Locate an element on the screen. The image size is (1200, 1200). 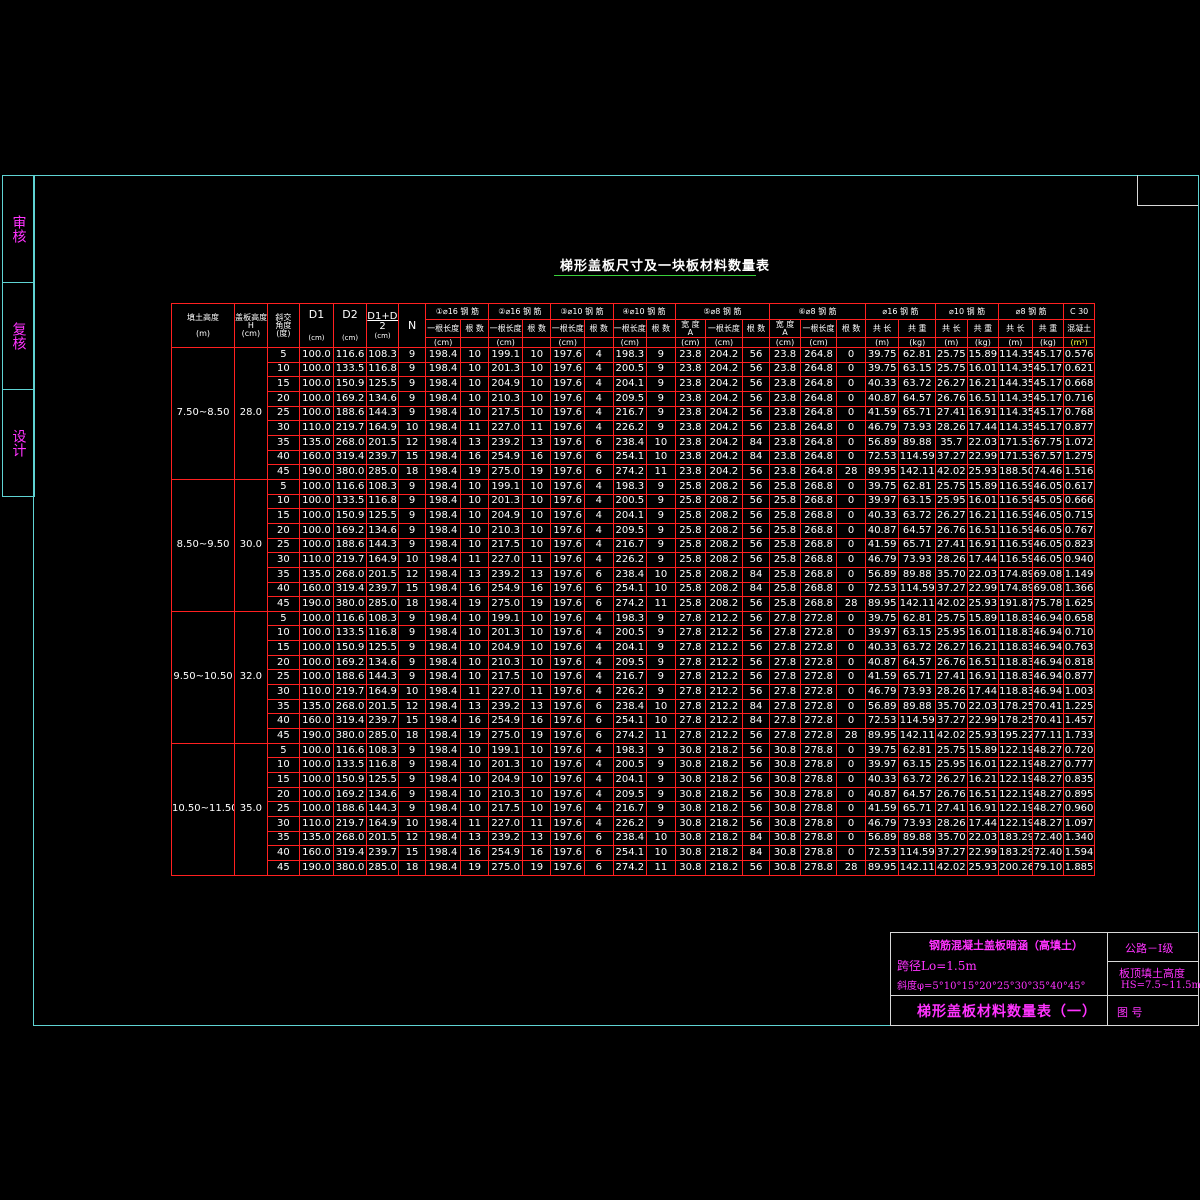
hdr-total-10: ⌀10 钢 筋 is located at coordinates (967, 311).